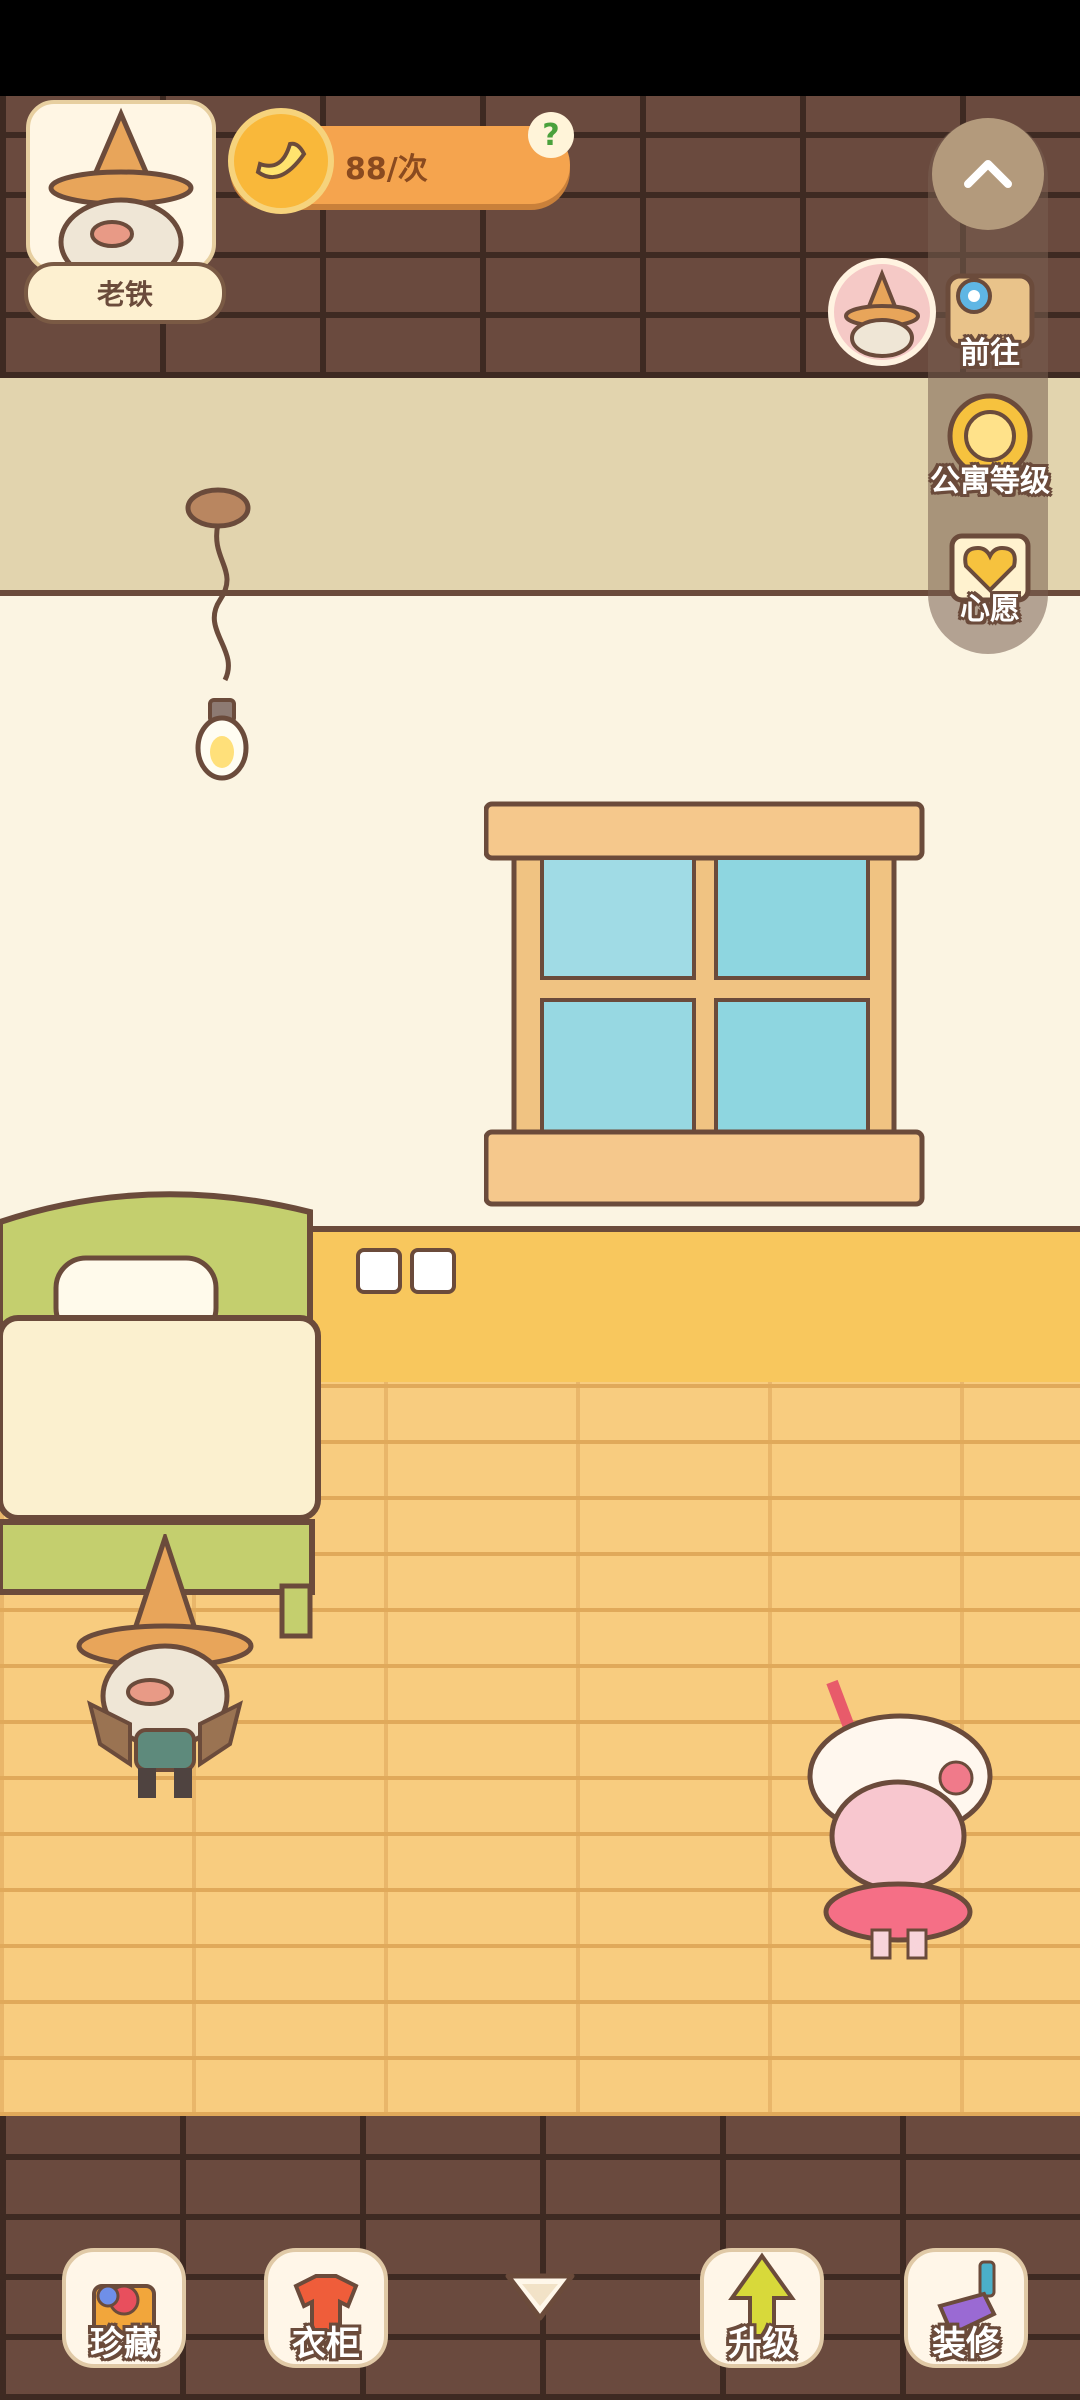 The height and width of the screenshot is (2400, 1080). Describe the element at coordinates (386, 169) in the screenshot. I see `cost-text: 88/次` at that location.